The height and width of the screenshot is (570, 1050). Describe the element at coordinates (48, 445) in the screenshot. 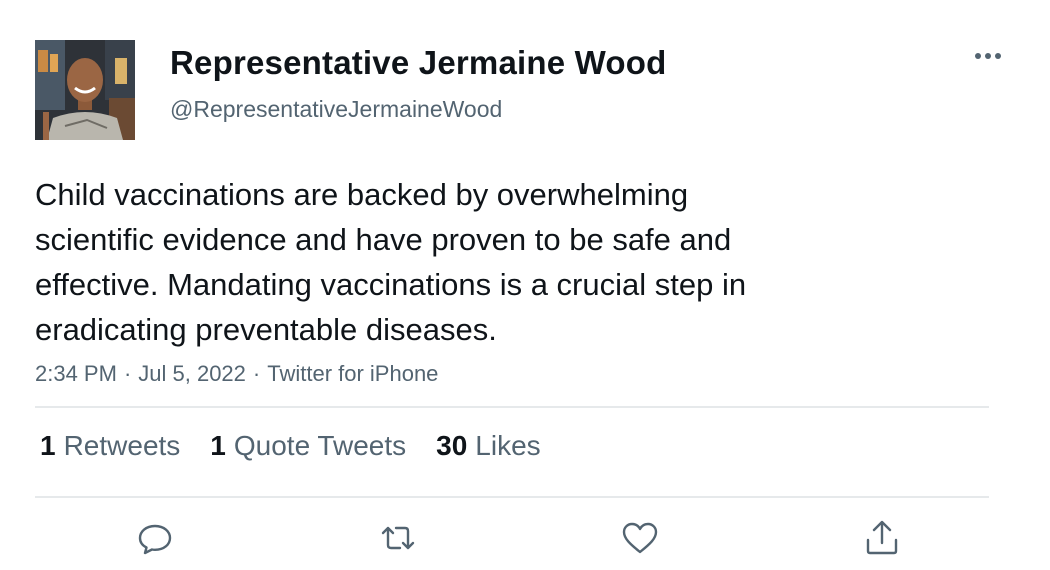

I see `retweets-count: 1` at that location.